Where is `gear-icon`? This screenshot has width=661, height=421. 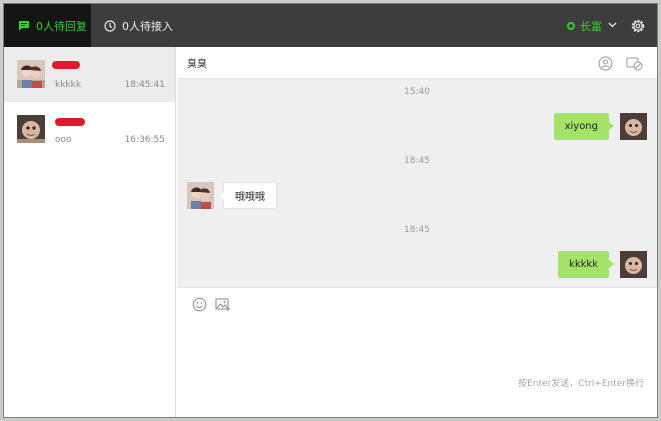
gear-icon is located at coordinates (638, 26).